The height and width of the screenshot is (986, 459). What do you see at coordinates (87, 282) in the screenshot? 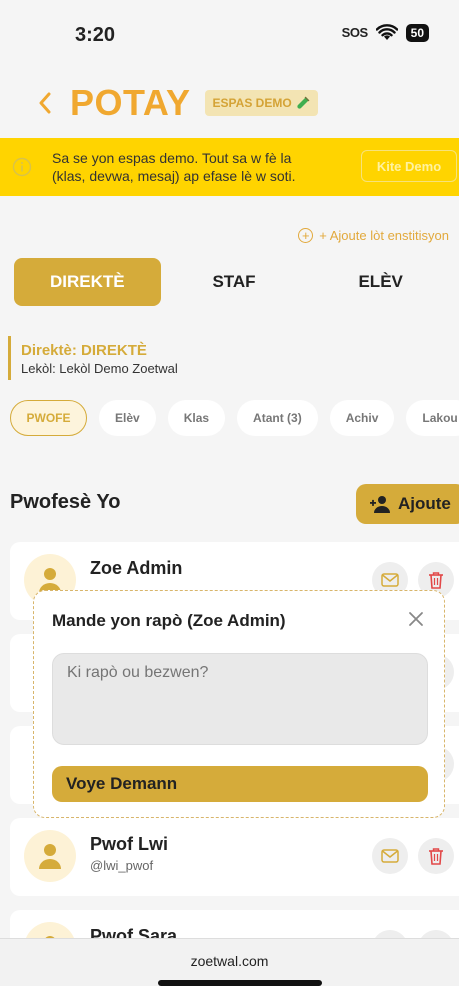
I see `tab-director: DIREKTÈ` at bounding box center [87, 282].